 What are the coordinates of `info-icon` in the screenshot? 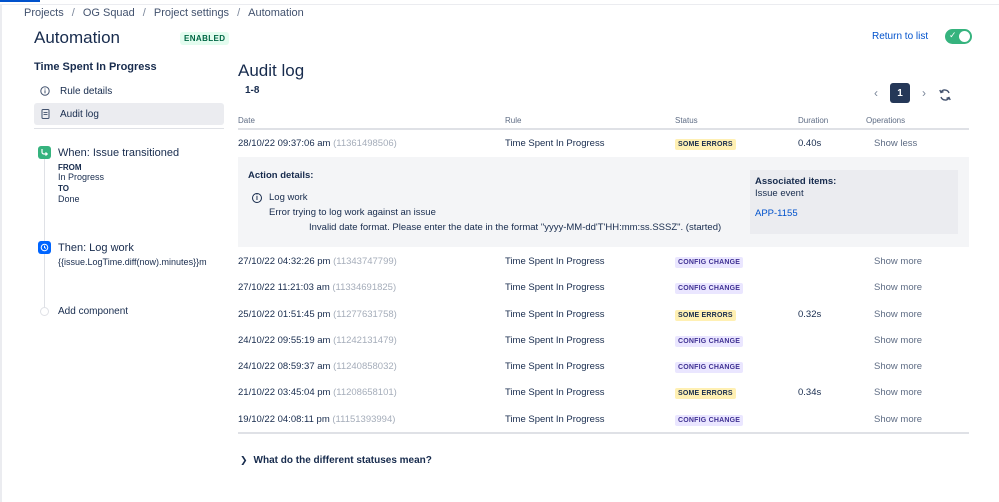 It's located at (45, 91).